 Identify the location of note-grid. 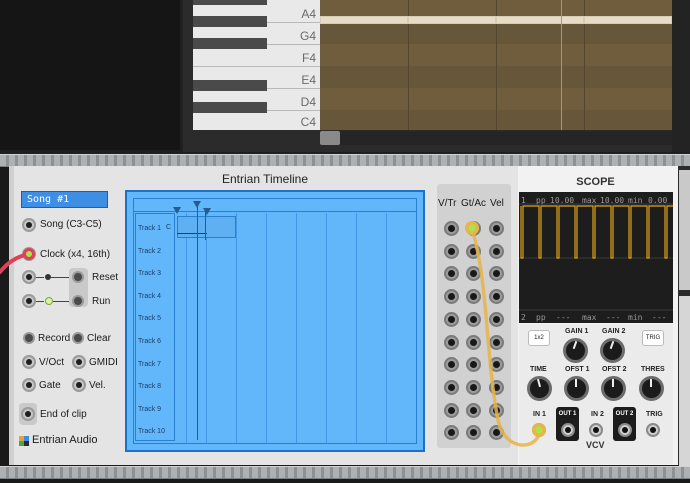
(496, 65).